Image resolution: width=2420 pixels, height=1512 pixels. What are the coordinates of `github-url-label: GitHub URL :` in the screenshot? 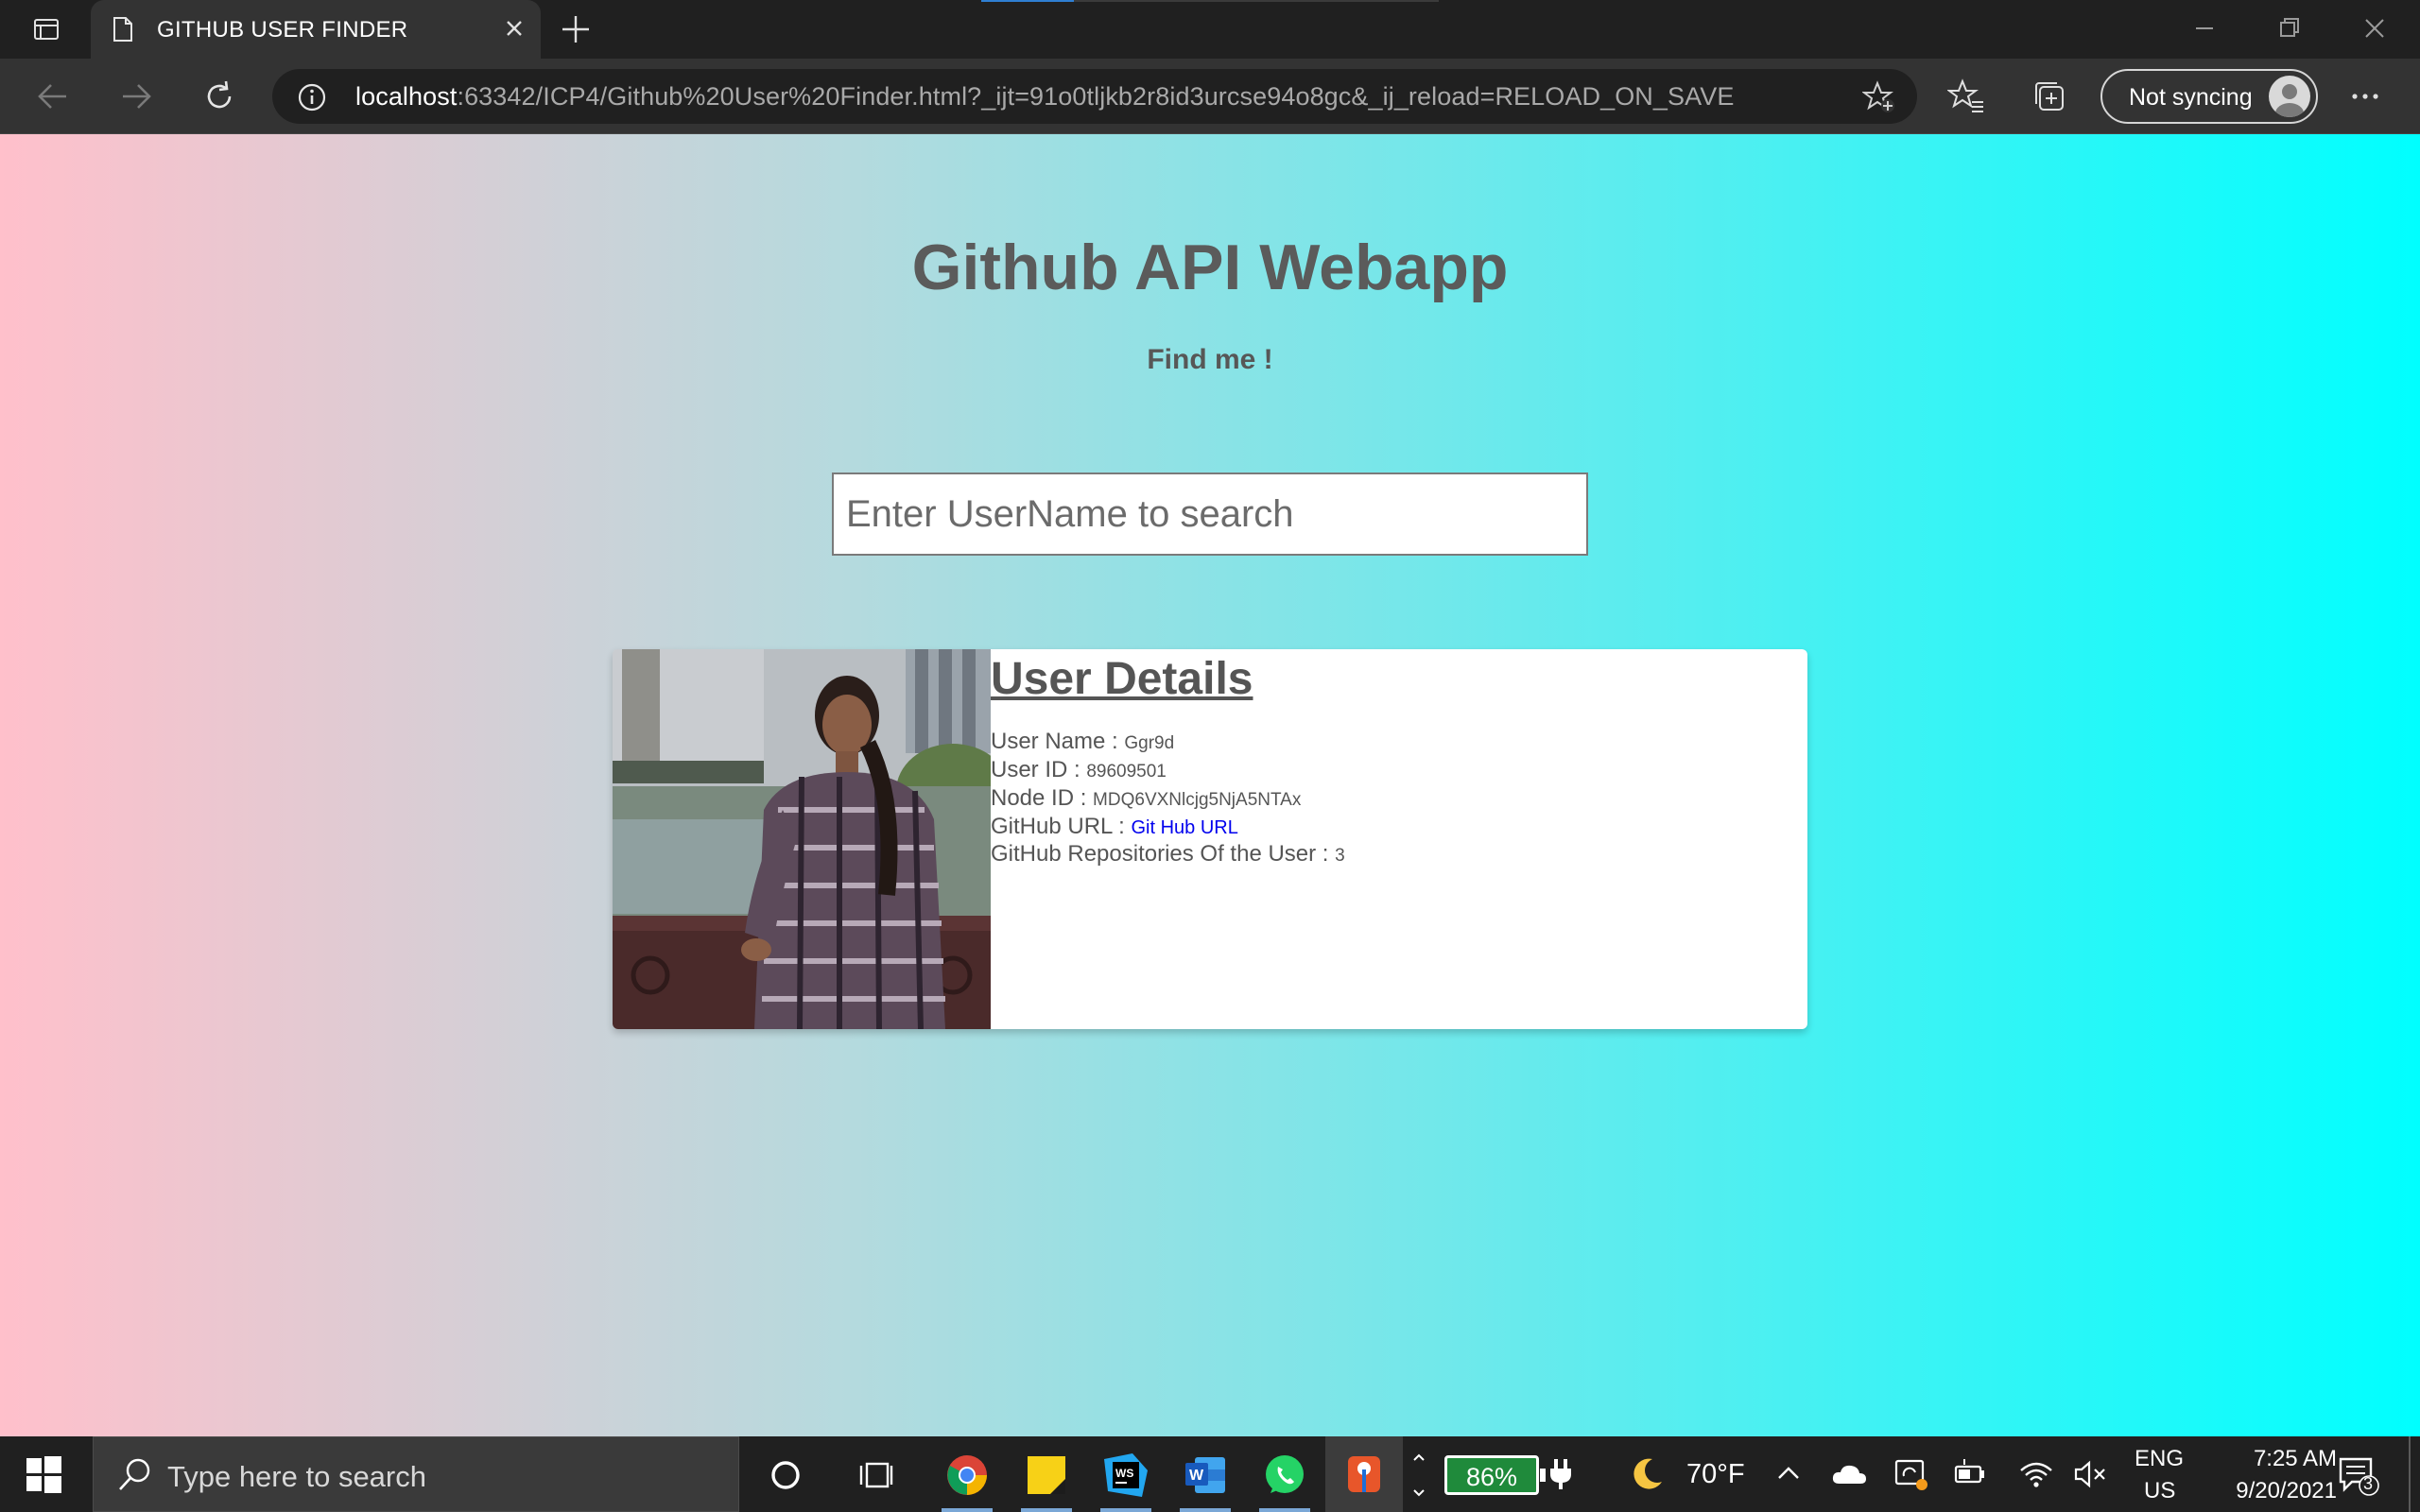 It's located at (1061, 826).